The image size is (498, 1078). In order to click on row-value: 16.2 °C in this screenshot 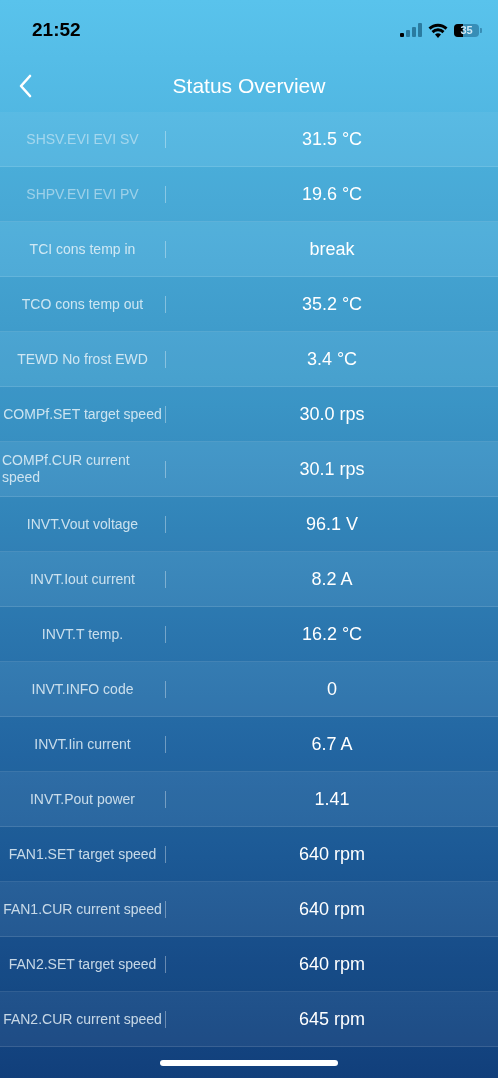, I will do `click(332, 634)`.